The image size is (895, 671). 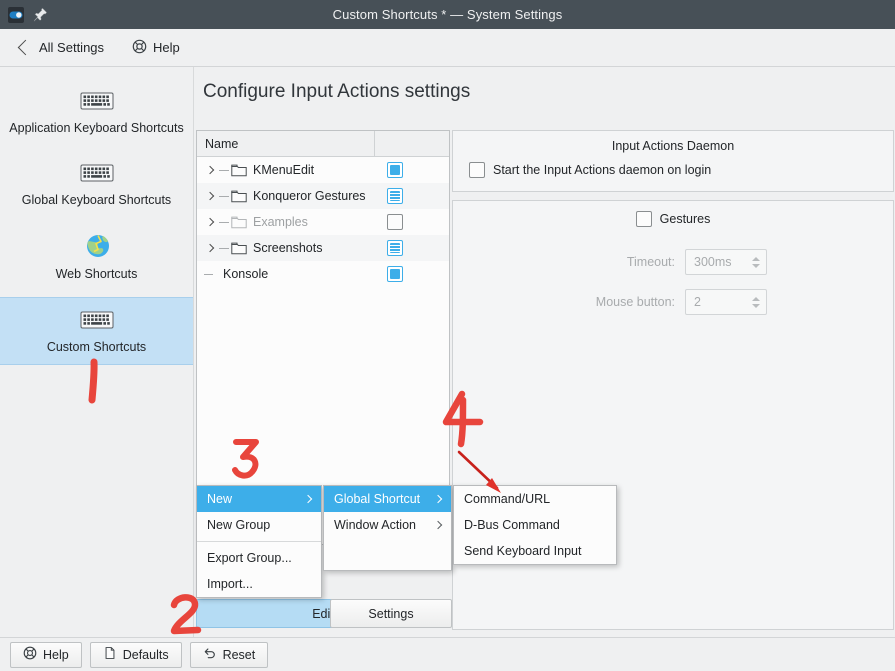 What do you see at coordinates (643, 219) in the screenshot?
I see `gestures-checkbox` at bounding box center [643, 219].